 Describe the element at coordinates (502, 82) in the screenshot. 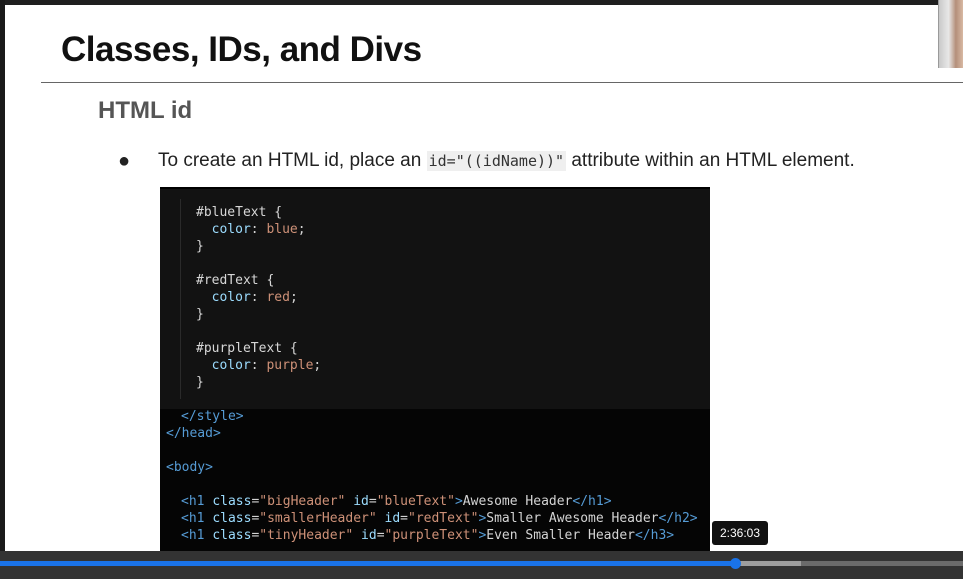

I see `title-divider` at that location.